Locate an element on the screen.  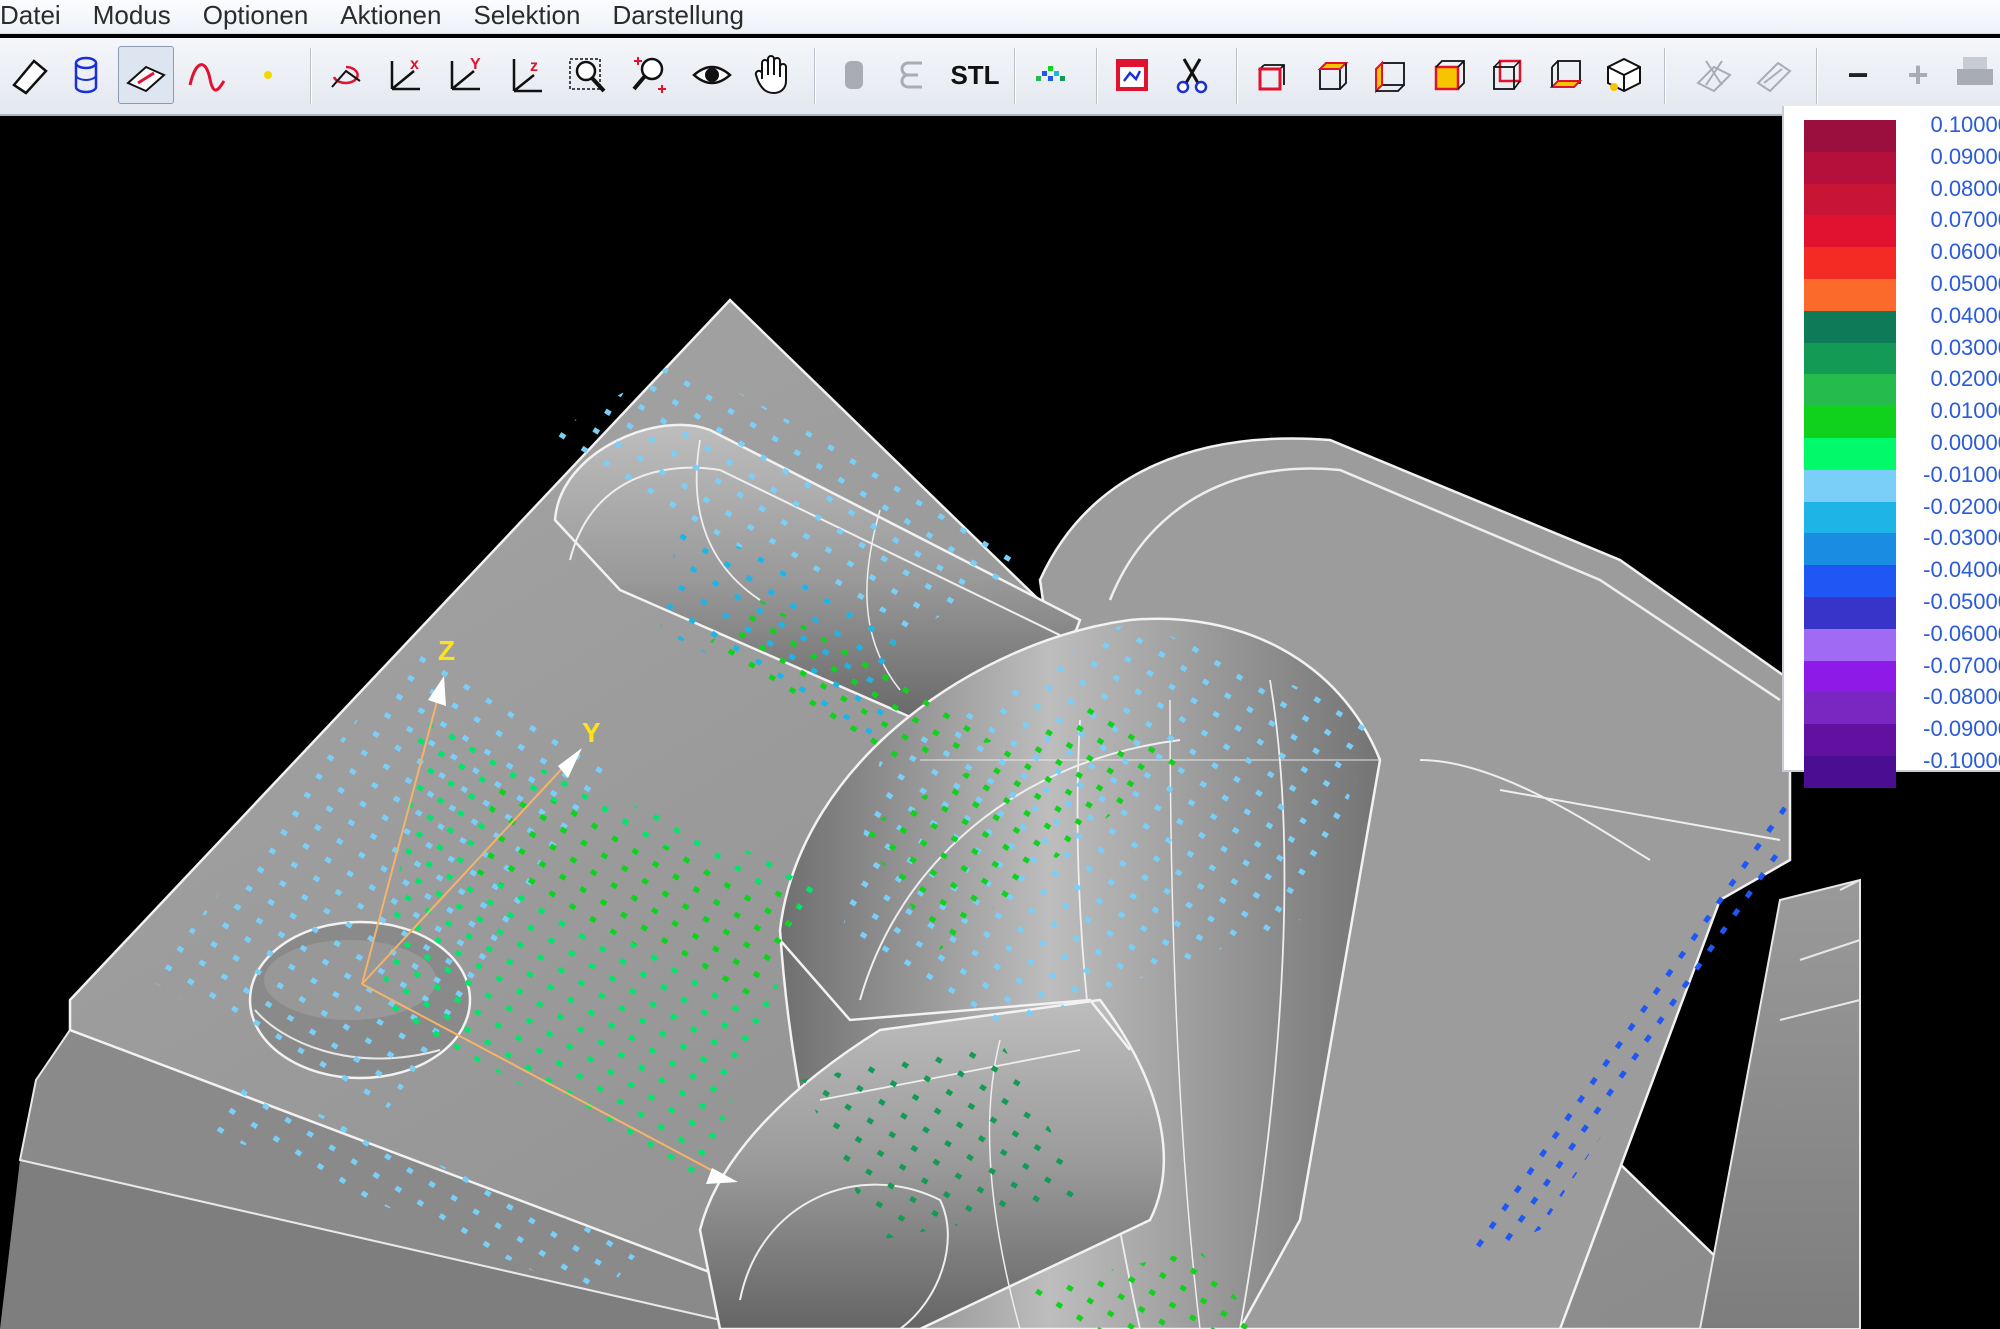
zoom-out-button: − is located at coordinates (1858, 75).